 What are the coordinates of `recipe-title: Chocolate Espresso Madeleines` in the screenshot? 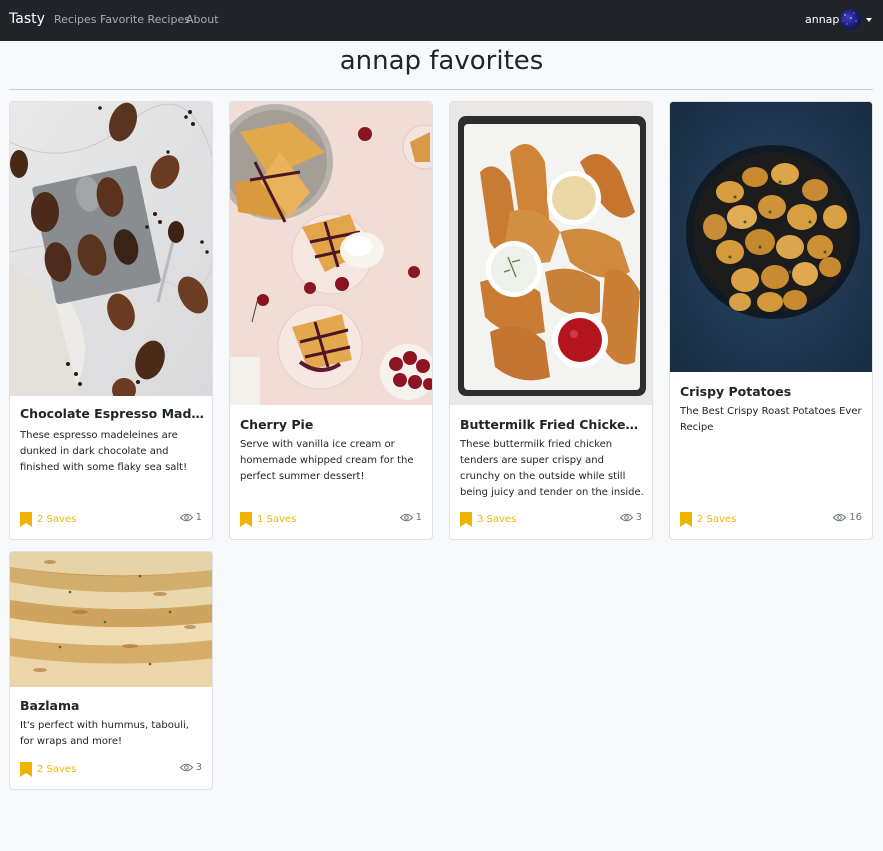 It's located at (112, 413).